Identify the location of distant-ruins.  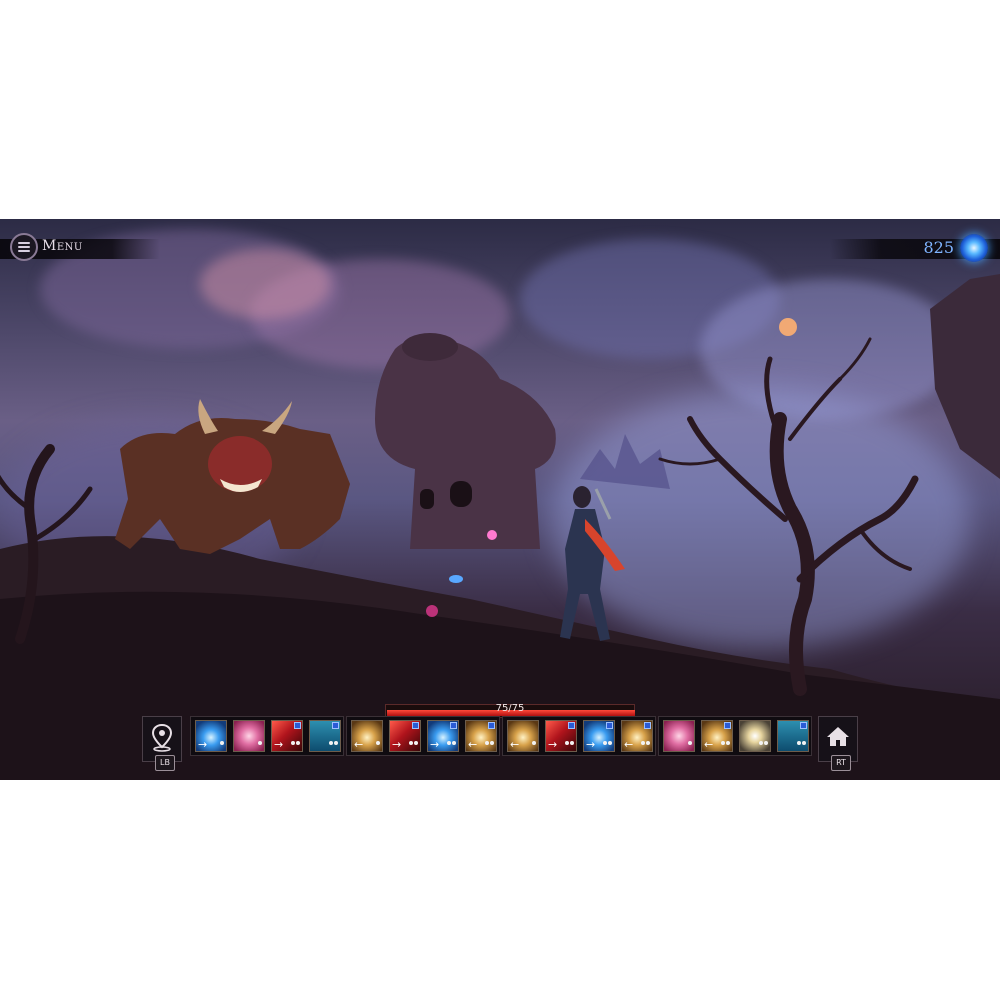
(625, 461).